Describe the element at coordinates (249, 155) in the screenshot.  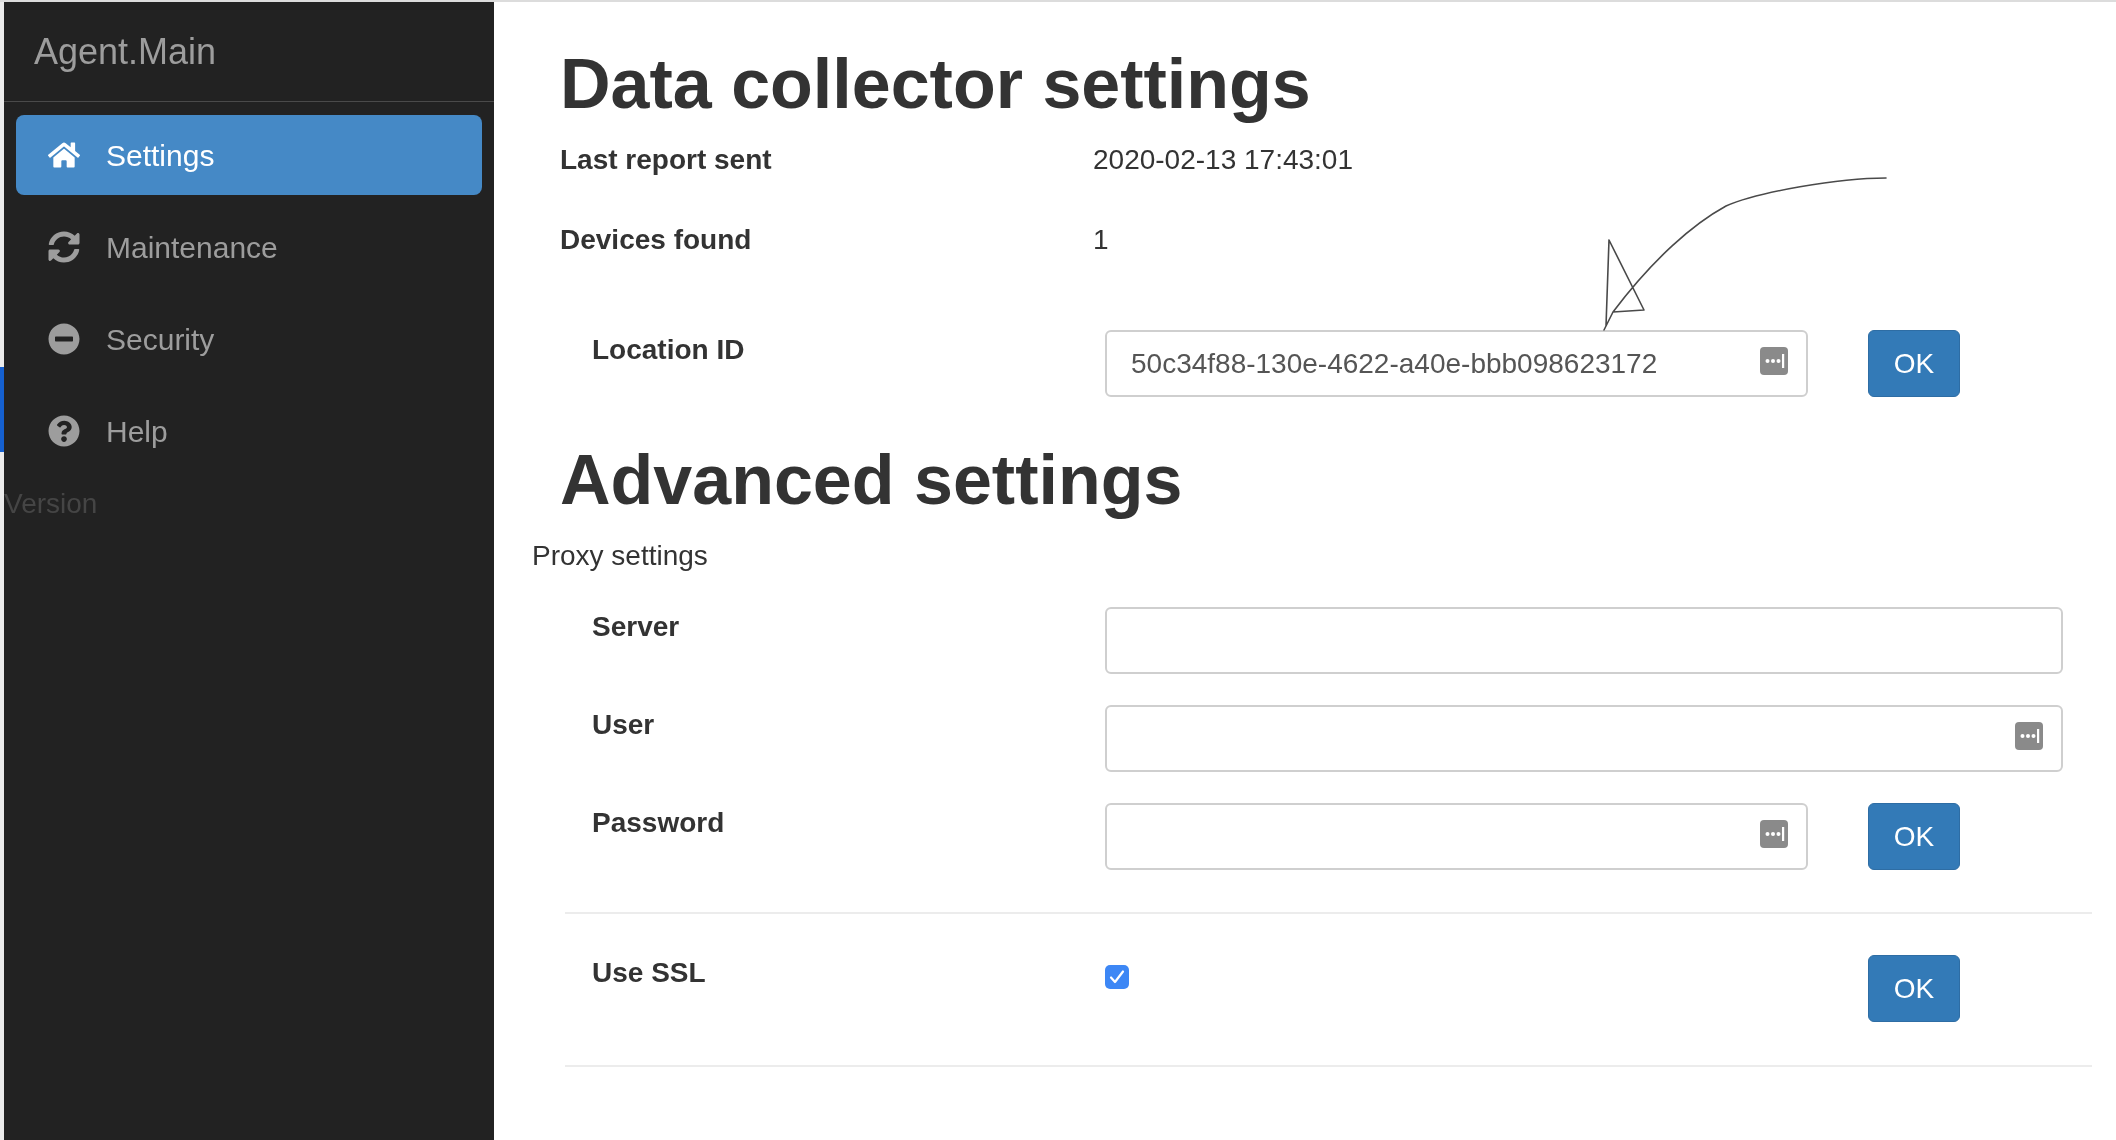
I see `sidebar-item: Settings` at that location.